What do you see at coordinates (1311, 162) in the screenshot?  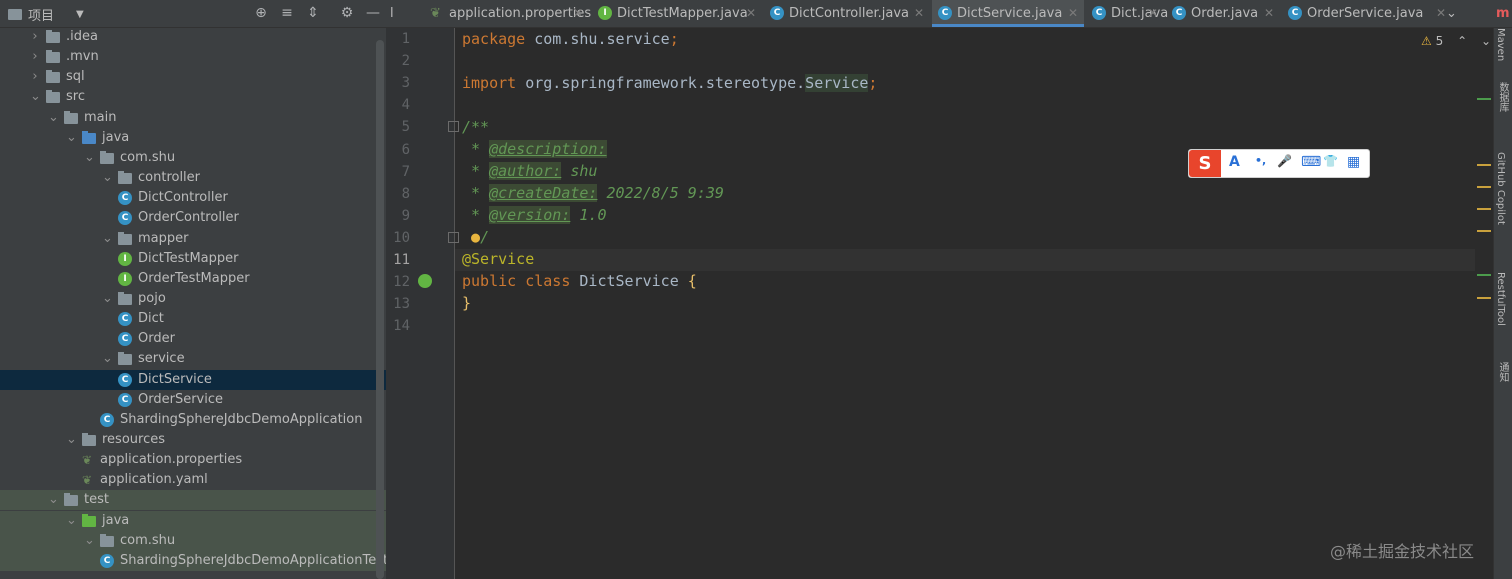 I see `keyboard-icon: ⌨` at bounding box center [1311, 162].